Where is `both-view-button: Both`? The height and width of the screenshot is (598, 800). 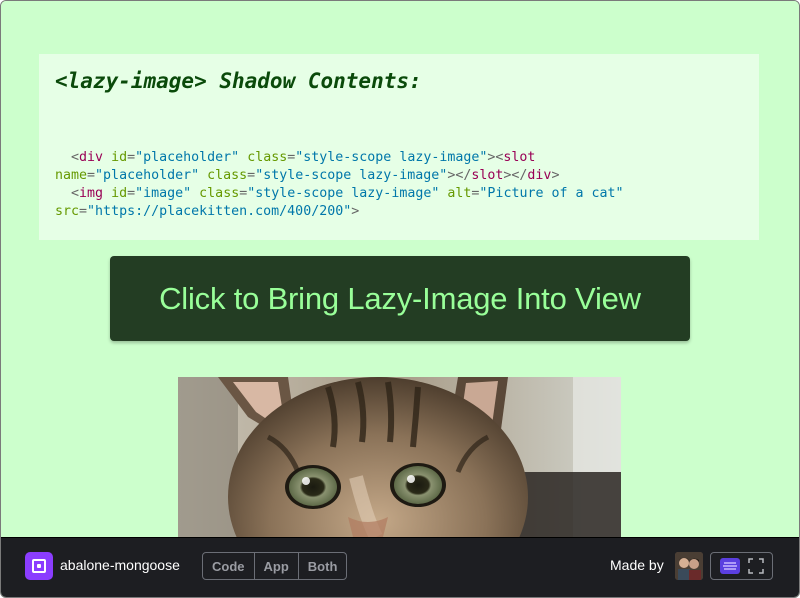
both-view-button: Both is located at coordinates (322, 566).